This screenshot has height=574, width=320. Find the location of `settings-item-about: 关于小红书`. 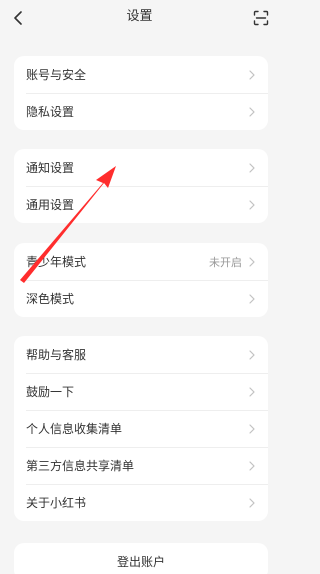

settings-item-about: 关于小红书 is located at coordinates (141, 502).